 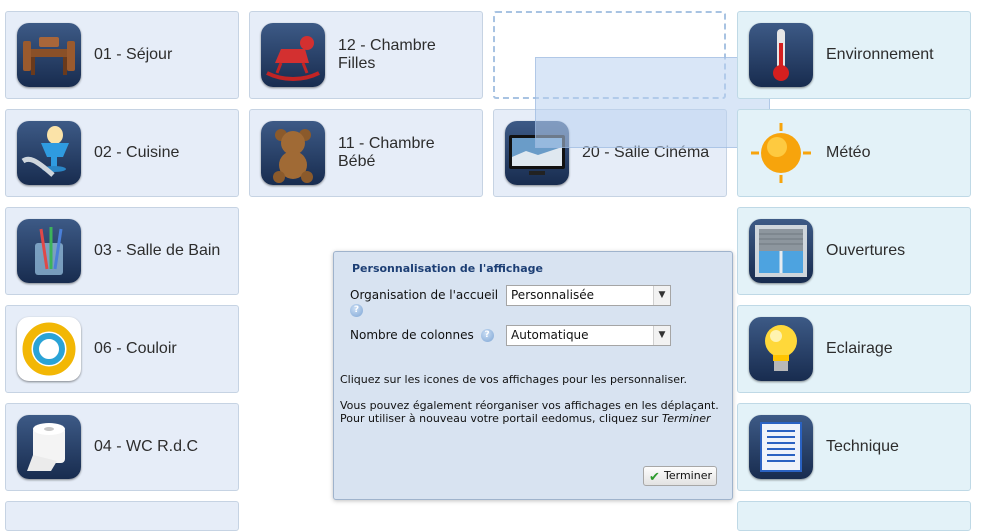 I want to click on tile-chambre-filles: 12 - Chambre Filles, so click(x=366, y=55).